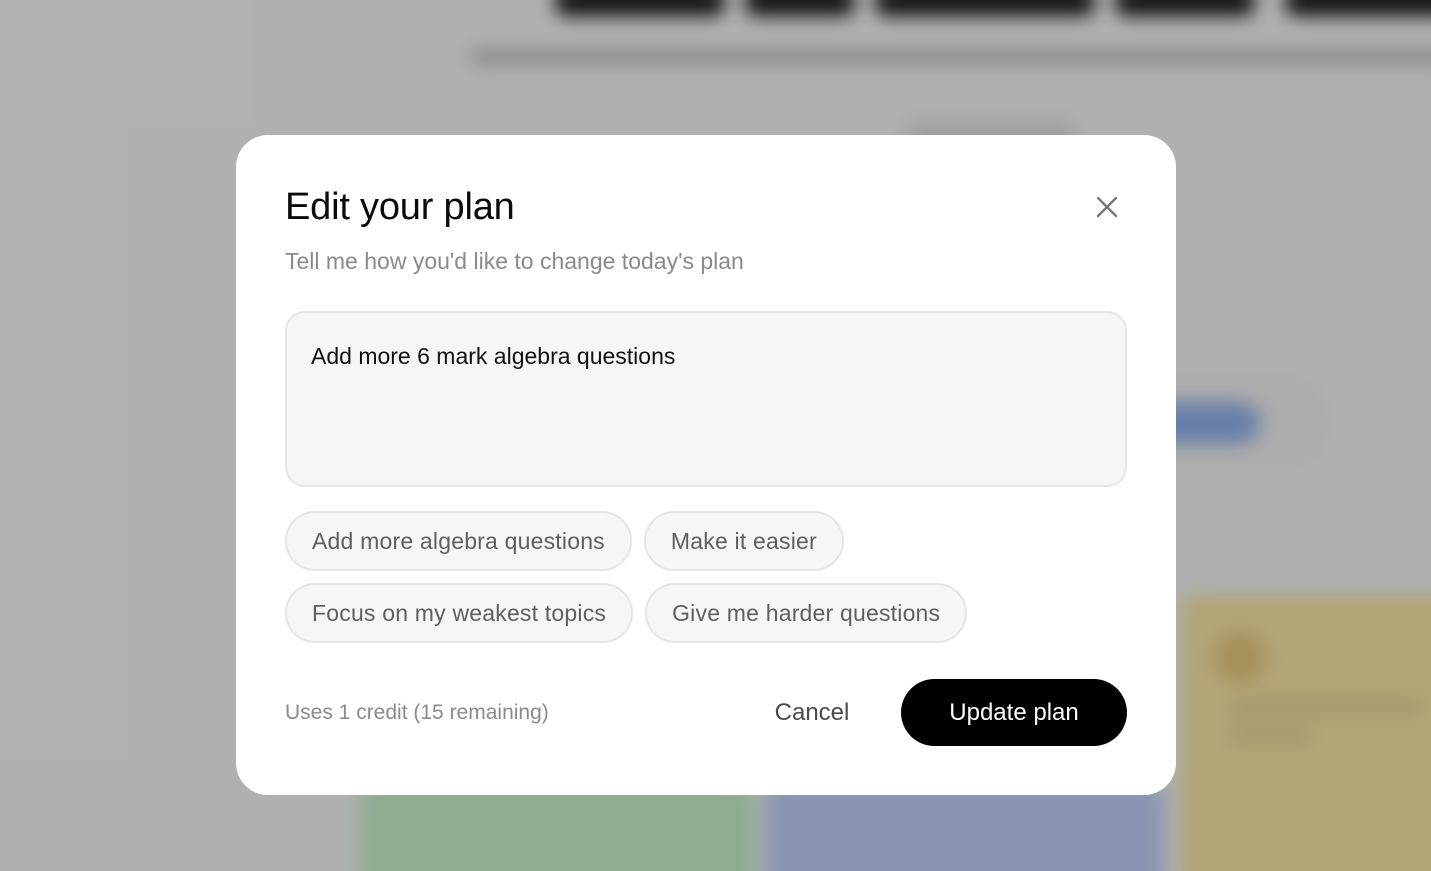 The height and width of the screenshot is (871, 1431). I want to click on dialog-actions: Cancel Update plan, so click(939, 712).